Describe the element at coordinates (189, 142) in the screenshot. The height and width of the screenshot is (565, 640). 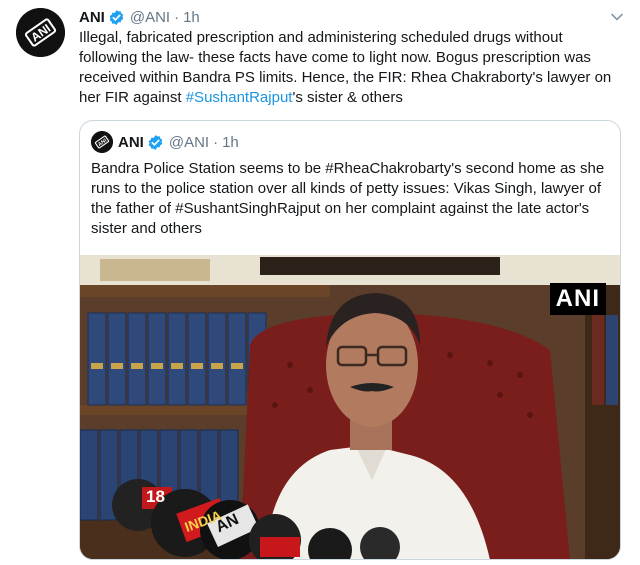
I see `quoted-author-handle: @ANI` at that location.